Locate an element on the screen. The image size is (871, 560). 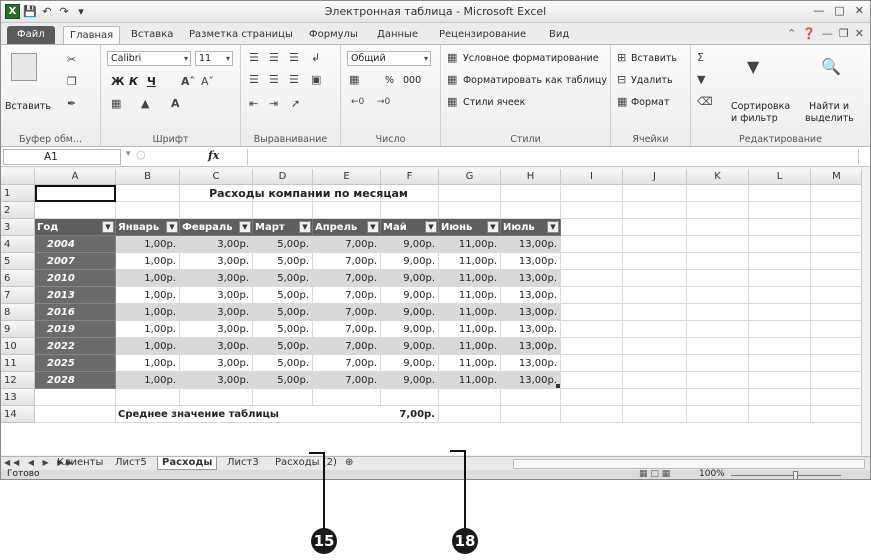
bold-button: Ж is located at coordinates (117, 81).